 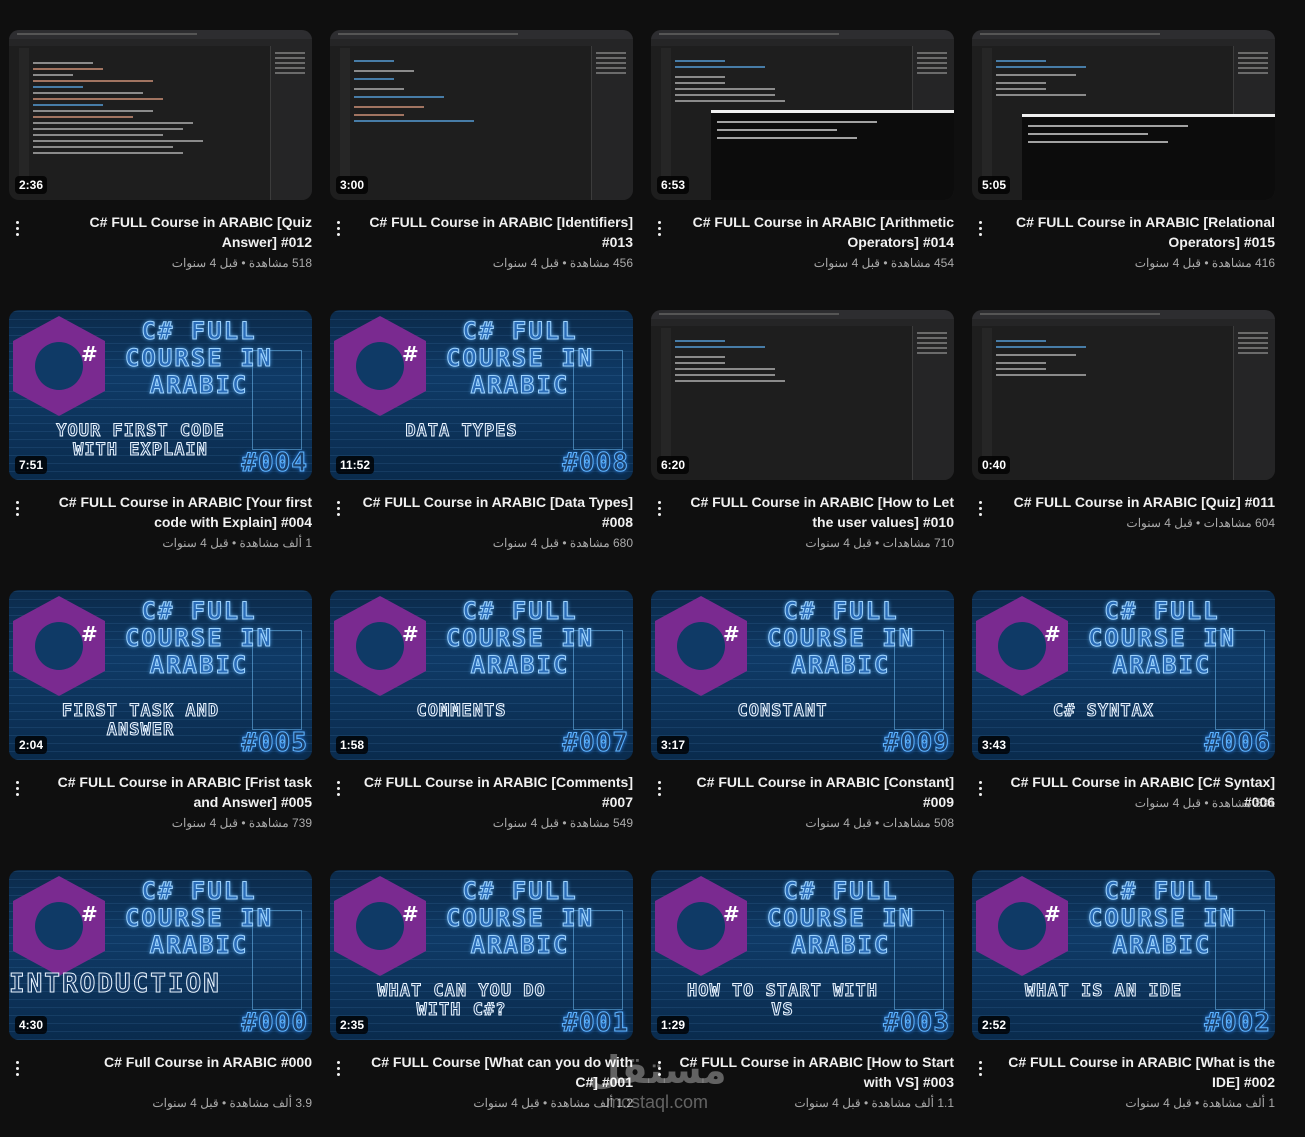 What do you see at coordinates (274, 743) in the screenshot?
I see `banner-episode-number: #005` at bounding box center [274, 743].